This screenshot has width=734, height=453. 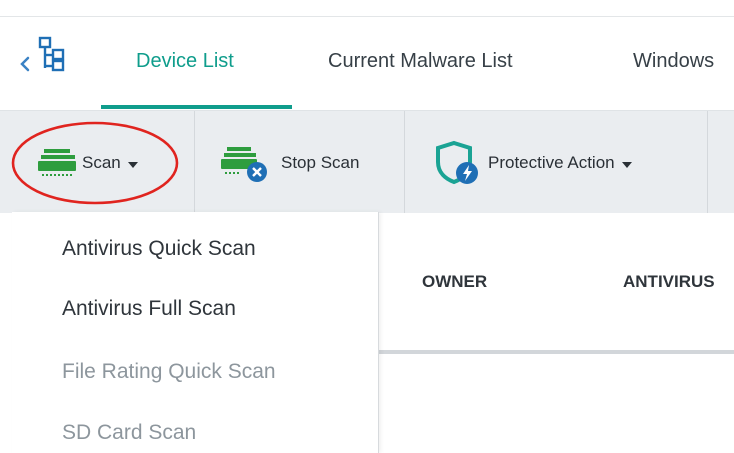 I want to click on highlight-circle, so click(x=95, y=163).